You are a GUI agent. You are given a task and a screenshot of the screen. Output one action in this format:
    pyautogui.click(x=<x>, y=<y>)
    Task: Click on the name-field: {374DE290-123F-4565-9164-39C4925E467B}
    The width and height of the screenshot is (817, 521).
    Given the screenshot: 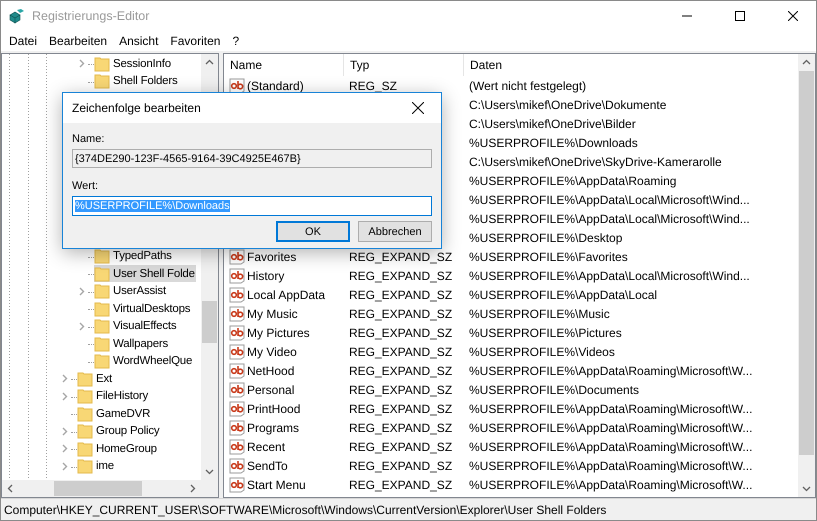 What is the action you would take?
    pyautogui.click(x=252, y=158)
    